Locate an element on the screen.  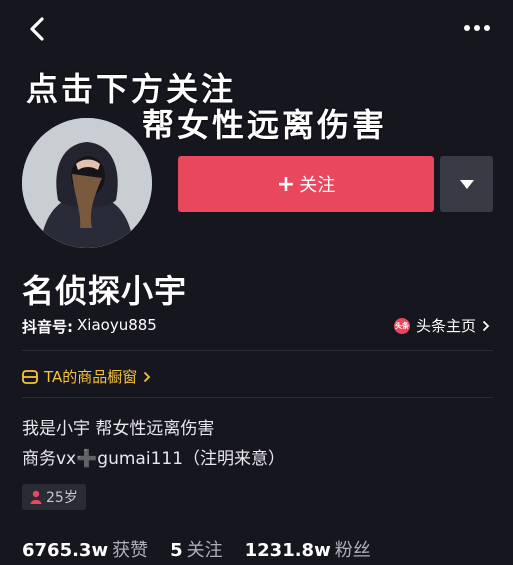
toutiao-link-label: 头条主页 is located at coordinates (446, 326).